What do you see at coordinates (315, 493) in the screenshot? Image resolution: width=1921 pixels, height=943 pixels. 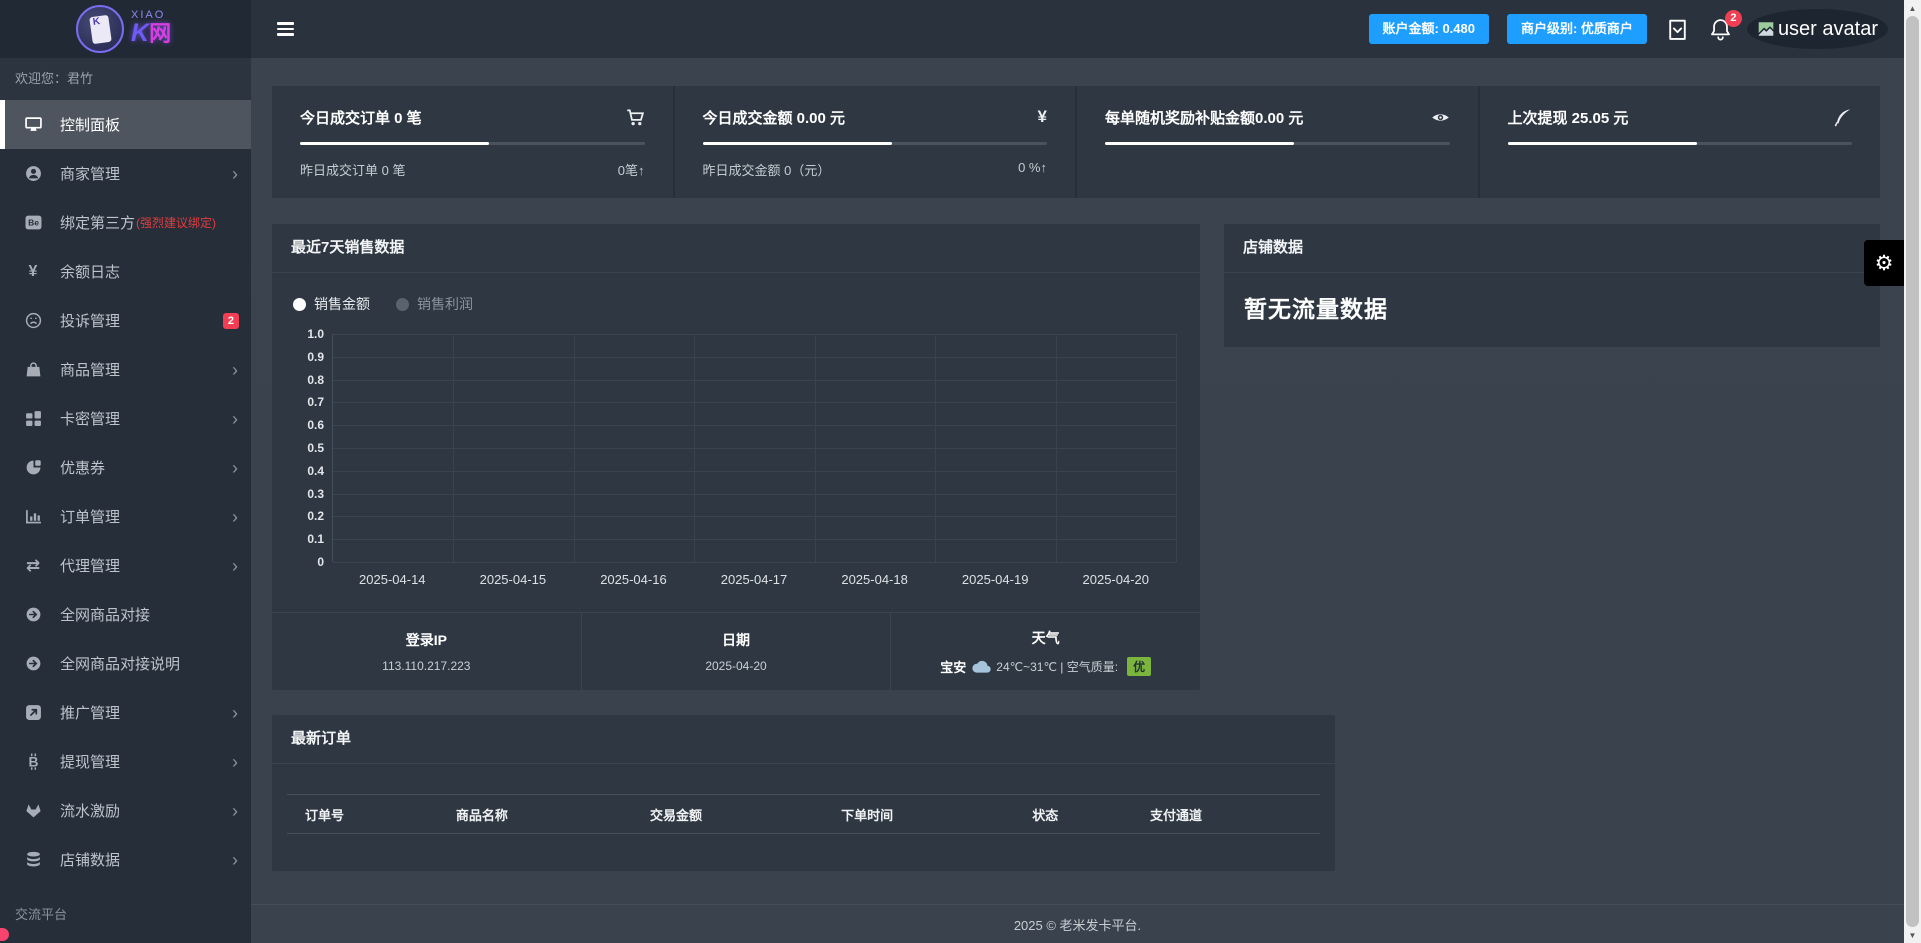 I see `chart-y-tick-label: 0.3` at bounding box center [315, 493].